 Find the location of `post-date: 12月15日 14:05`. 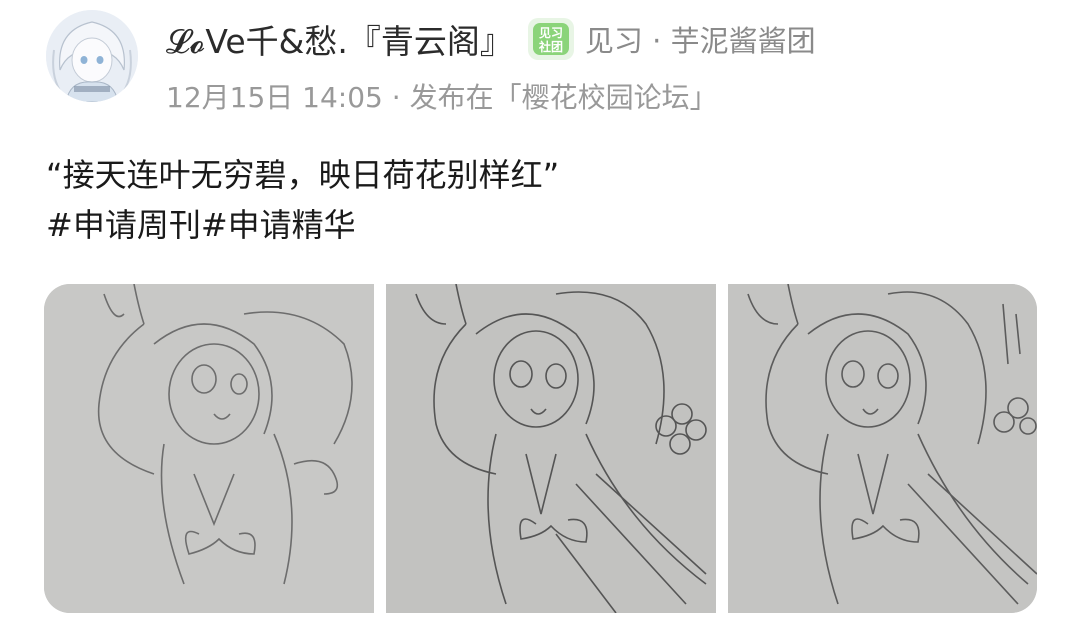

post-date: 12月15日 14:05 is located at coordinates (274, 97).